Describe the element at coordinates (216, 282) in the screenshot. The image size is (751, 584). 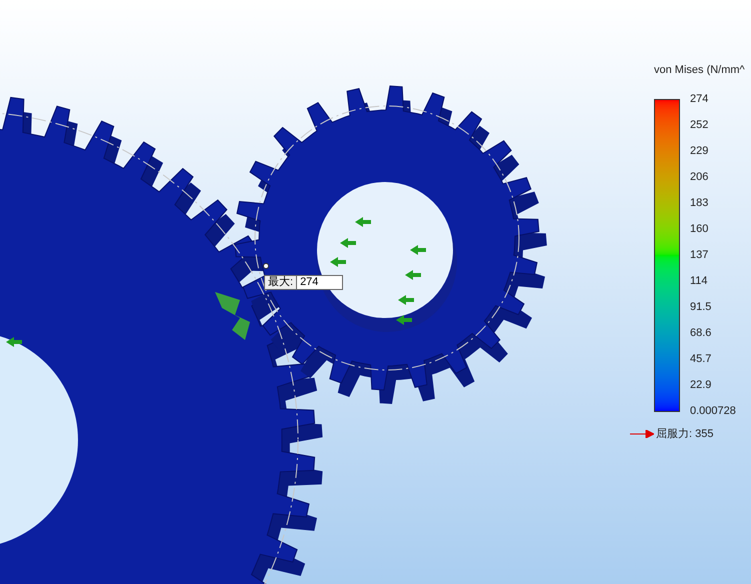
I see `load-arrows-icon` at that location.